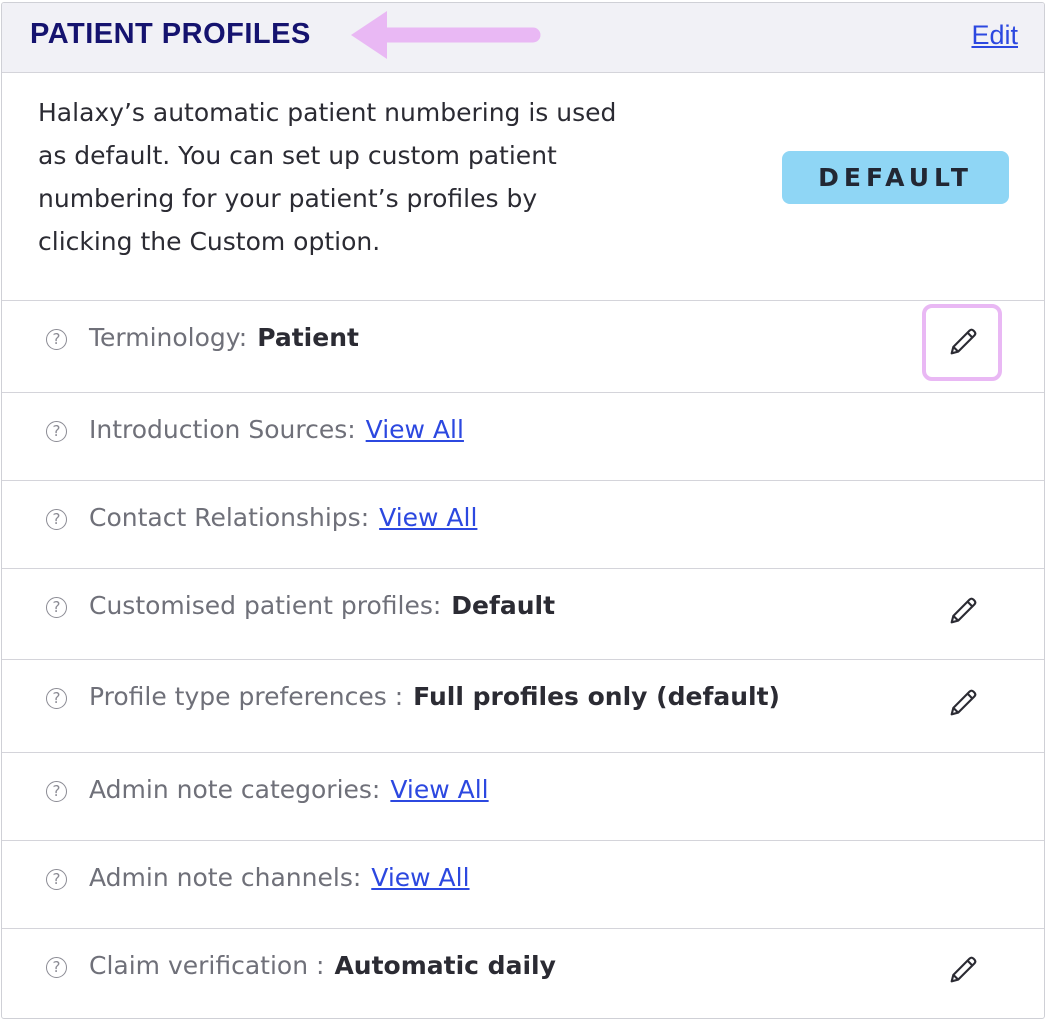  What do you see at coordinates (445, 965) in the screenshot?
I see `setting-value: Automatic daily` at bounding box center [445, 965].